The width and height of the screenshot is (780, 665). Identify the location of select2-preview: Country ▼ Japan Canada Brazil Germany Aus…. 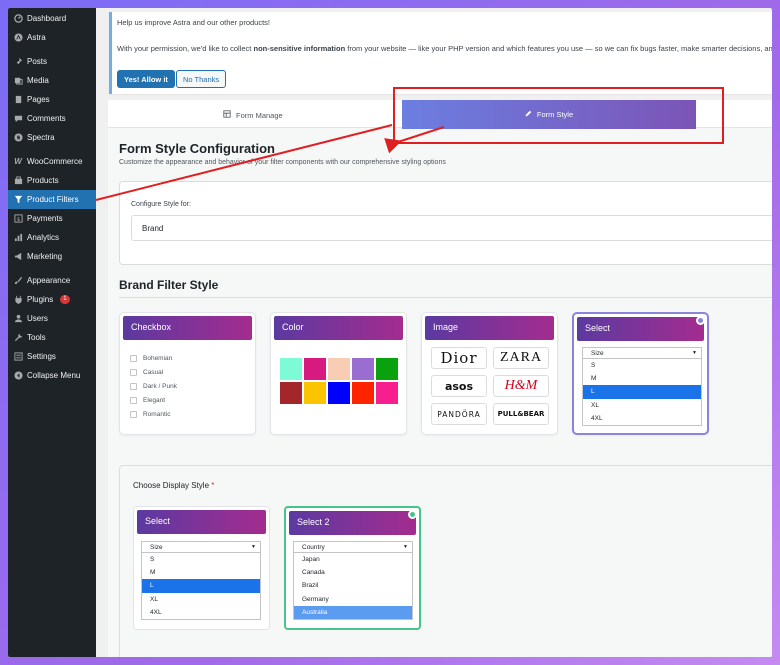
(353, 580).